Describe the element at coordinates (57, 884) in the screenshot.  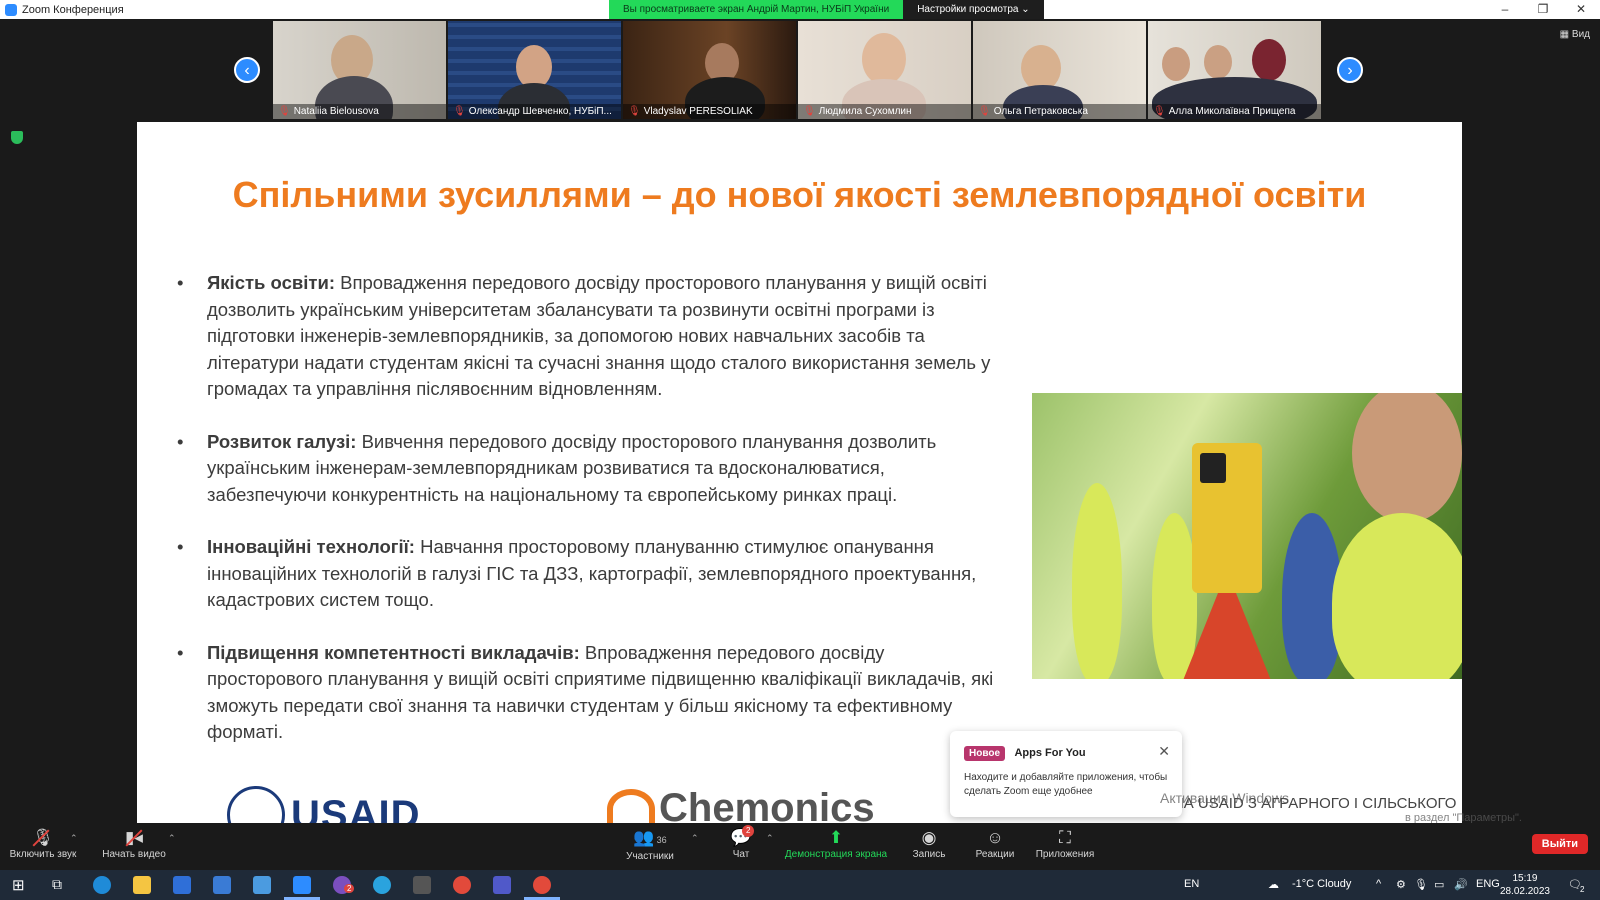
I see `task-view-icon: ⧉` at that location.